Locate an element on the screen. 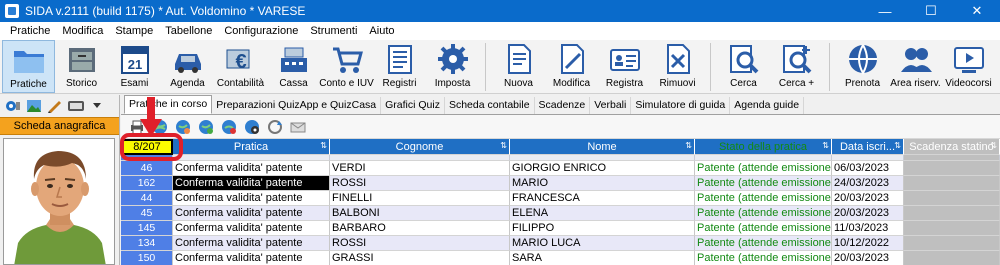 The image size is (1000, 265). menu-tabellone: Tabellone is located at coordinates (188, 31).